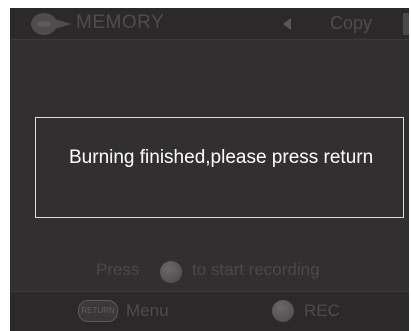 The height and width of the screenshot is (331, 411). Describe the element at coordinates (322, 310) in the screenshot. I see `rec-label: REC` at that location.